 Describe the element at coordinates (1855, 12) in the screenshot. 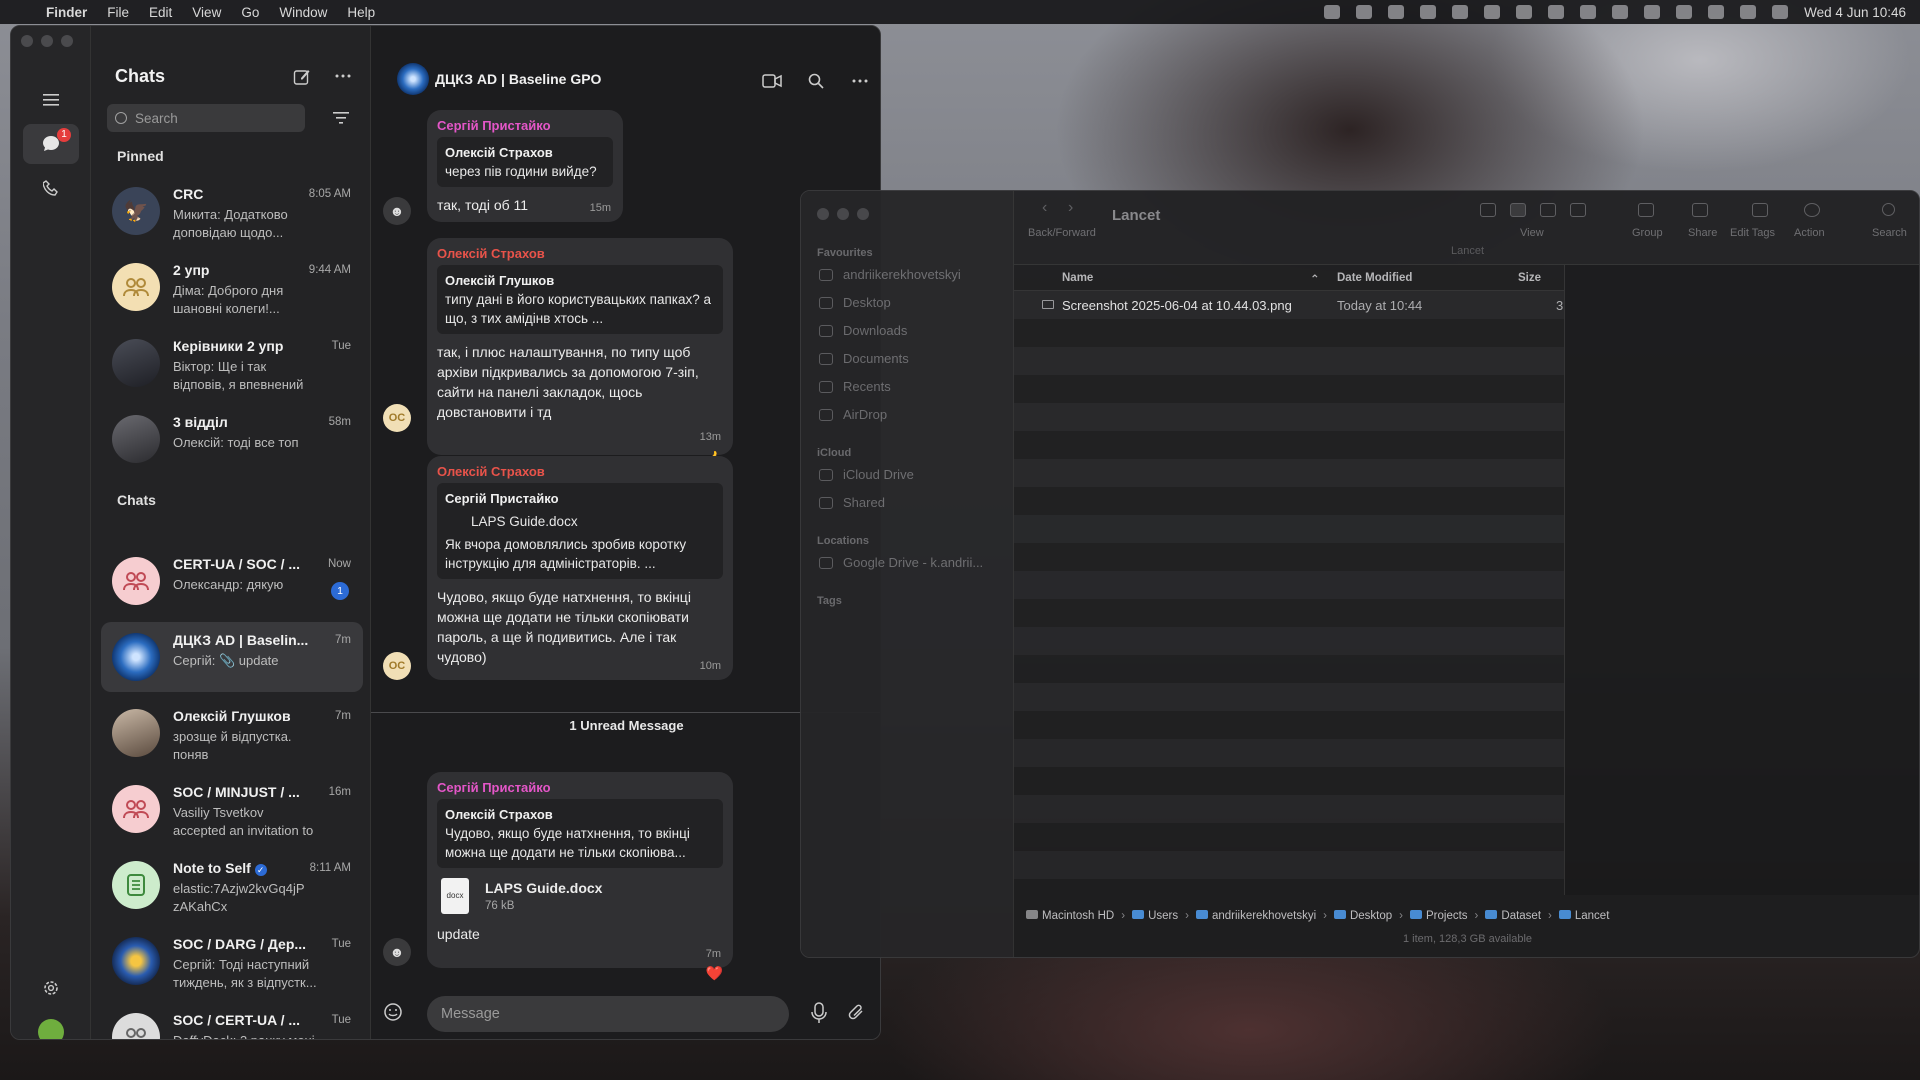

I see `menubar-clock: Wed 4 Jun 10:46` at that location.